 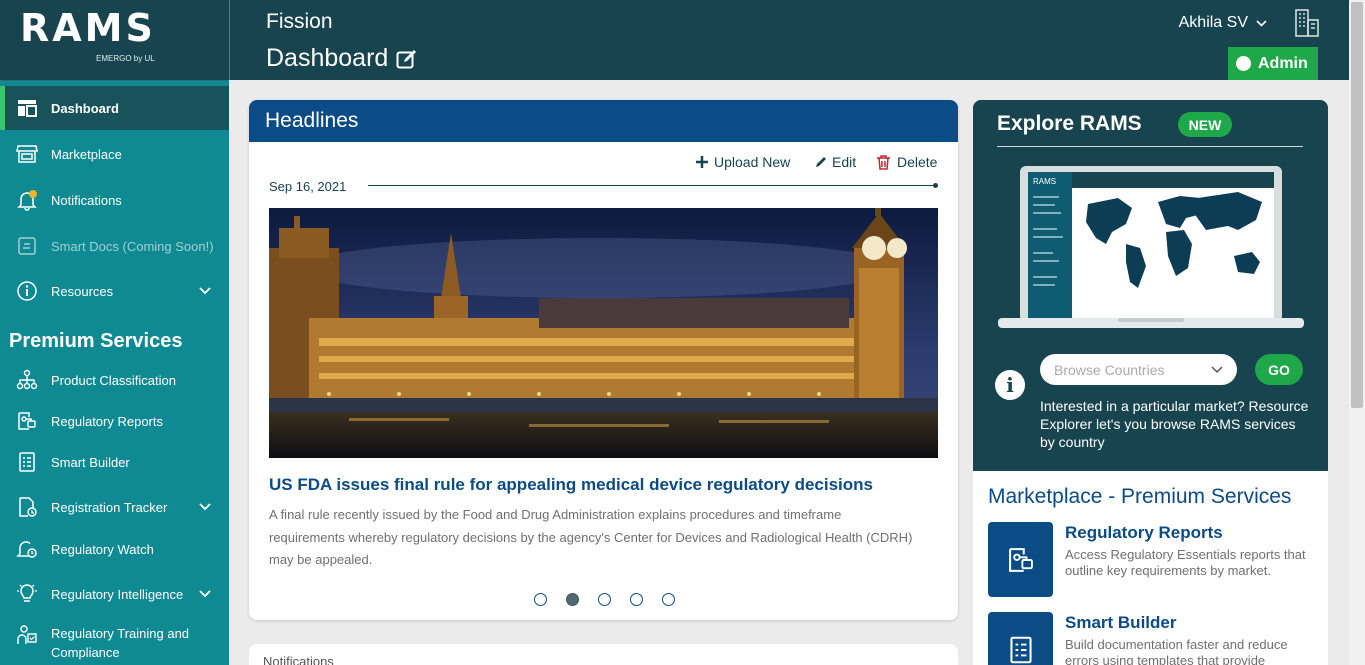 I want to click on select-placeholder: Browse Countries, so click(x=1109, y=369).